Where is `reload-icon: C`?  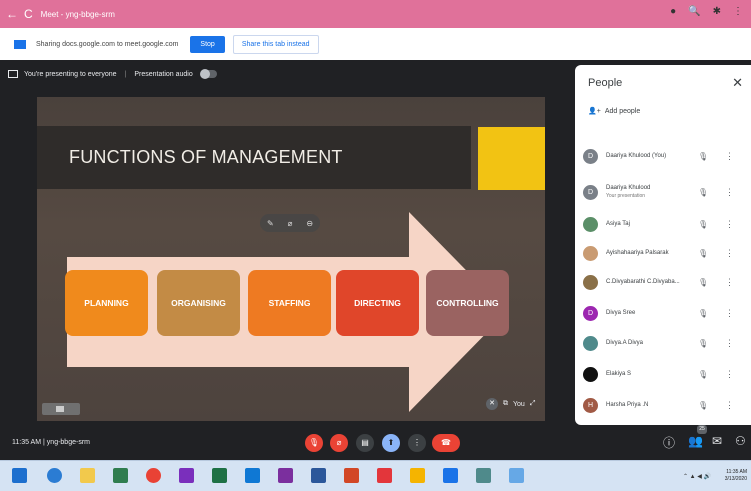 reload-icon: C is located at coordinates (28, 14).